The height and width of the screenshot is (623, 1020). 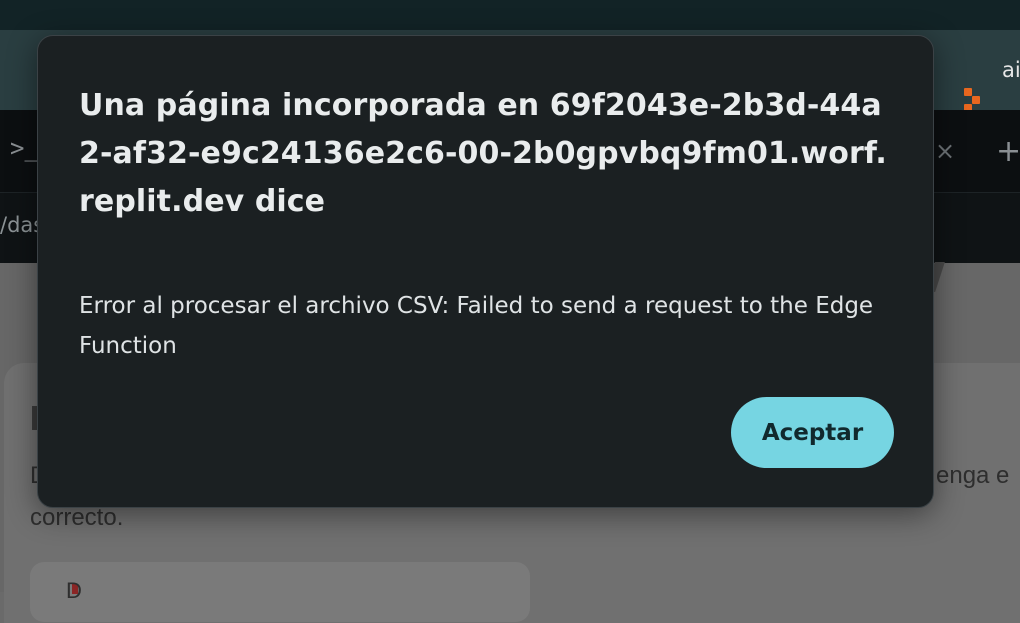 I want to click on extension-label: ai, so click(x=1011, y=70).